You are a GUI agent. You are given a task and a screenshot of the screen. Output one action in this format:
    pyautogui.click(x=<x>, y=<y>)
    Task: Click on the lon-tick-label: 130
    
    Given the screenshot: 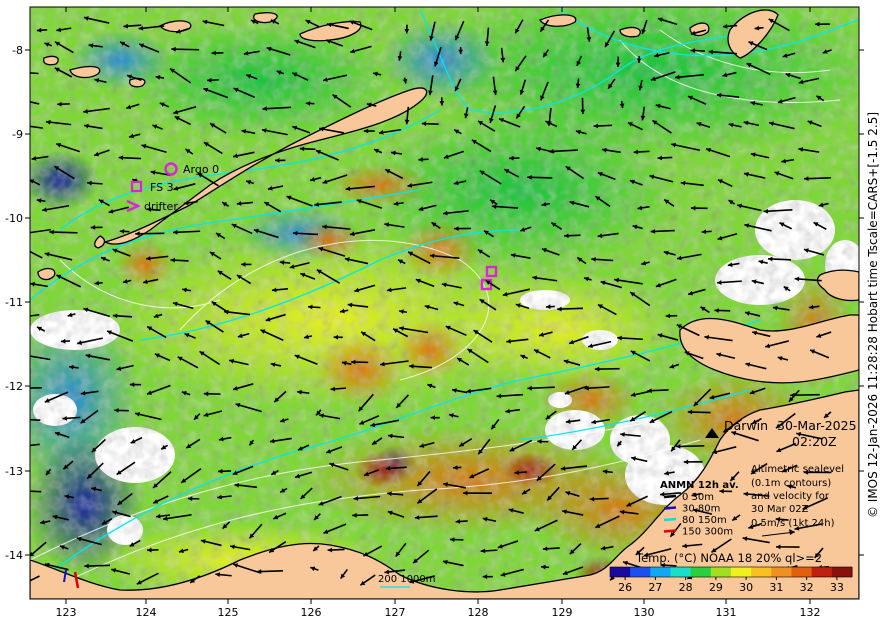 What is the action you would take?
    pyautogui.click(x=644, y=612)
    